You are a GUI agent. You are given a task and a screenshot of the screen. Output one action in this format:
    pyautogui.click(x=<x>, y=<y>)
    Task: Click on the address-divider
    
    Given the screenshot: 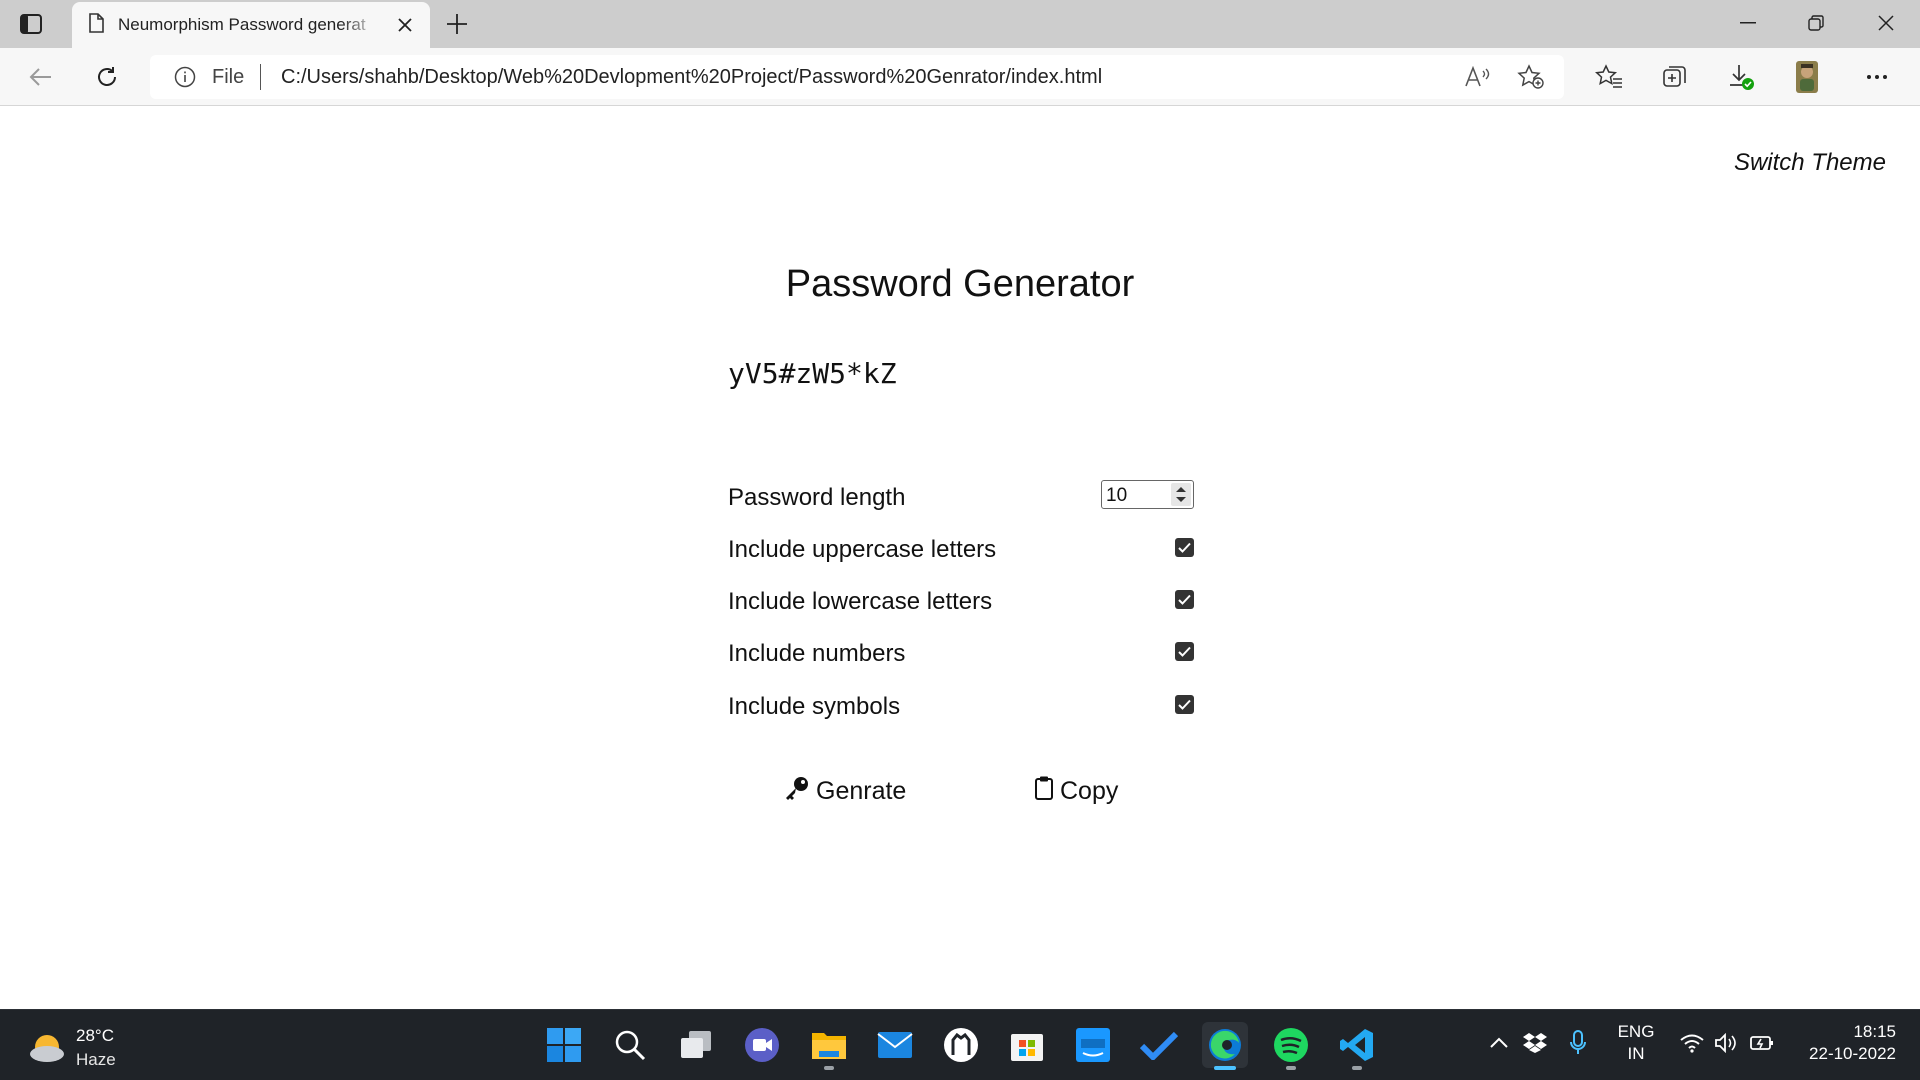 What is the action you would take?
    pyautogui.click(x=260, y=77)
    